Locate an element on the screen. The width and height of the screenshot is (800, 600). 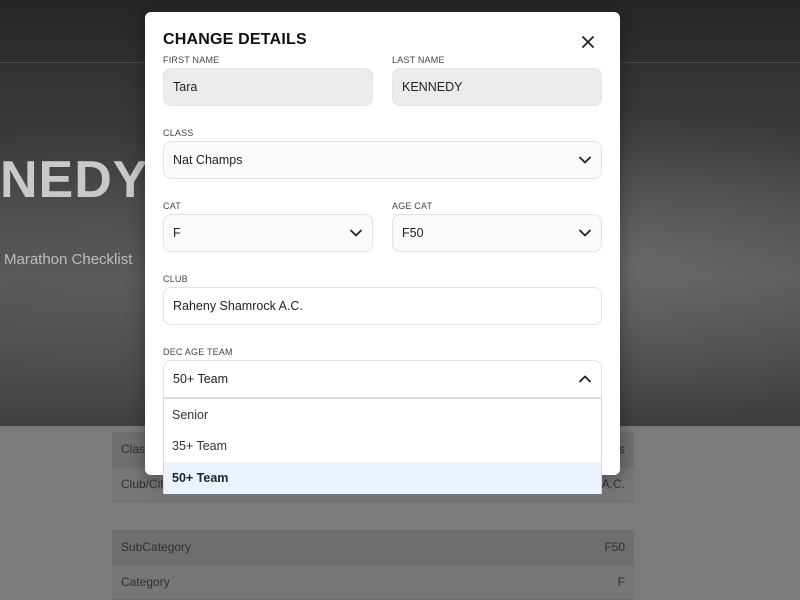
cat-value: F is located at coordinates (177, 233).